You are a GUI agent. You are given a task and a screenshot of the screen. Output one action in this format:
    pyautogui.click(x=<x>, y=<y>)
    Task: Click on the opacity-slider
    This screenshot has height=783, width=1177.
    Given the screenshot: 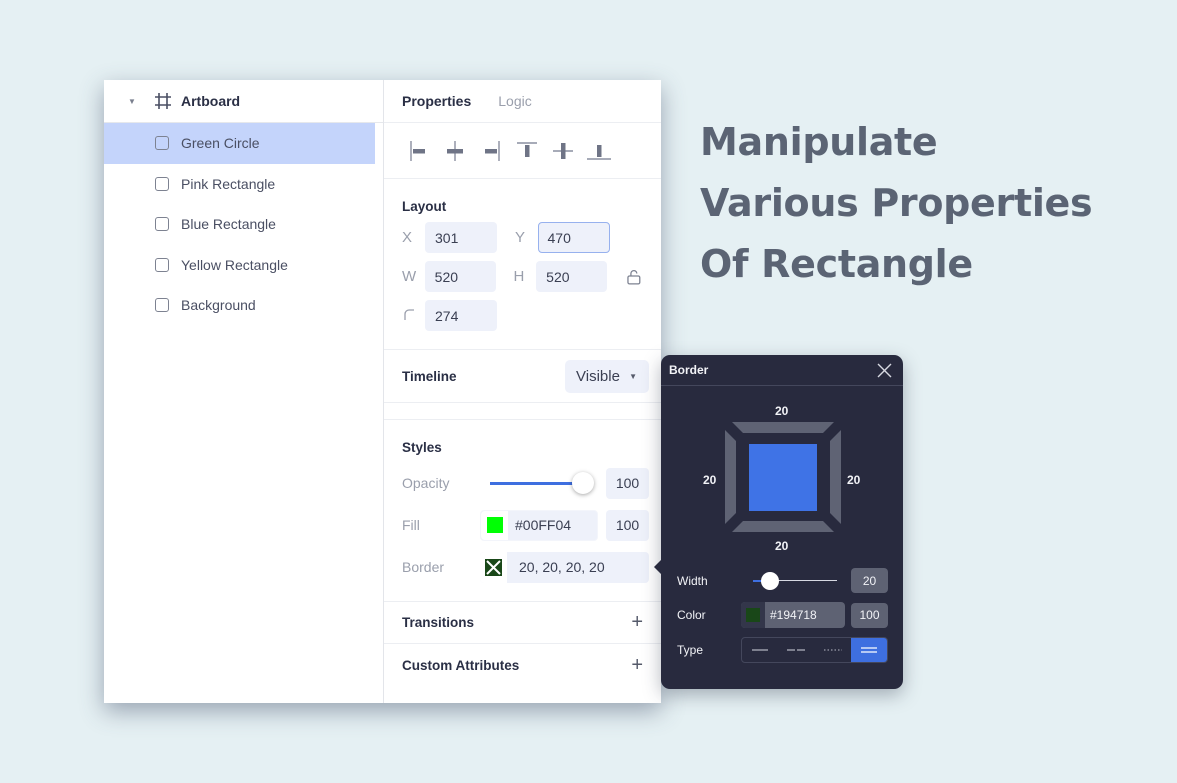 What is the action you would take?
    pyautogui.click(x=542, y=483)
    